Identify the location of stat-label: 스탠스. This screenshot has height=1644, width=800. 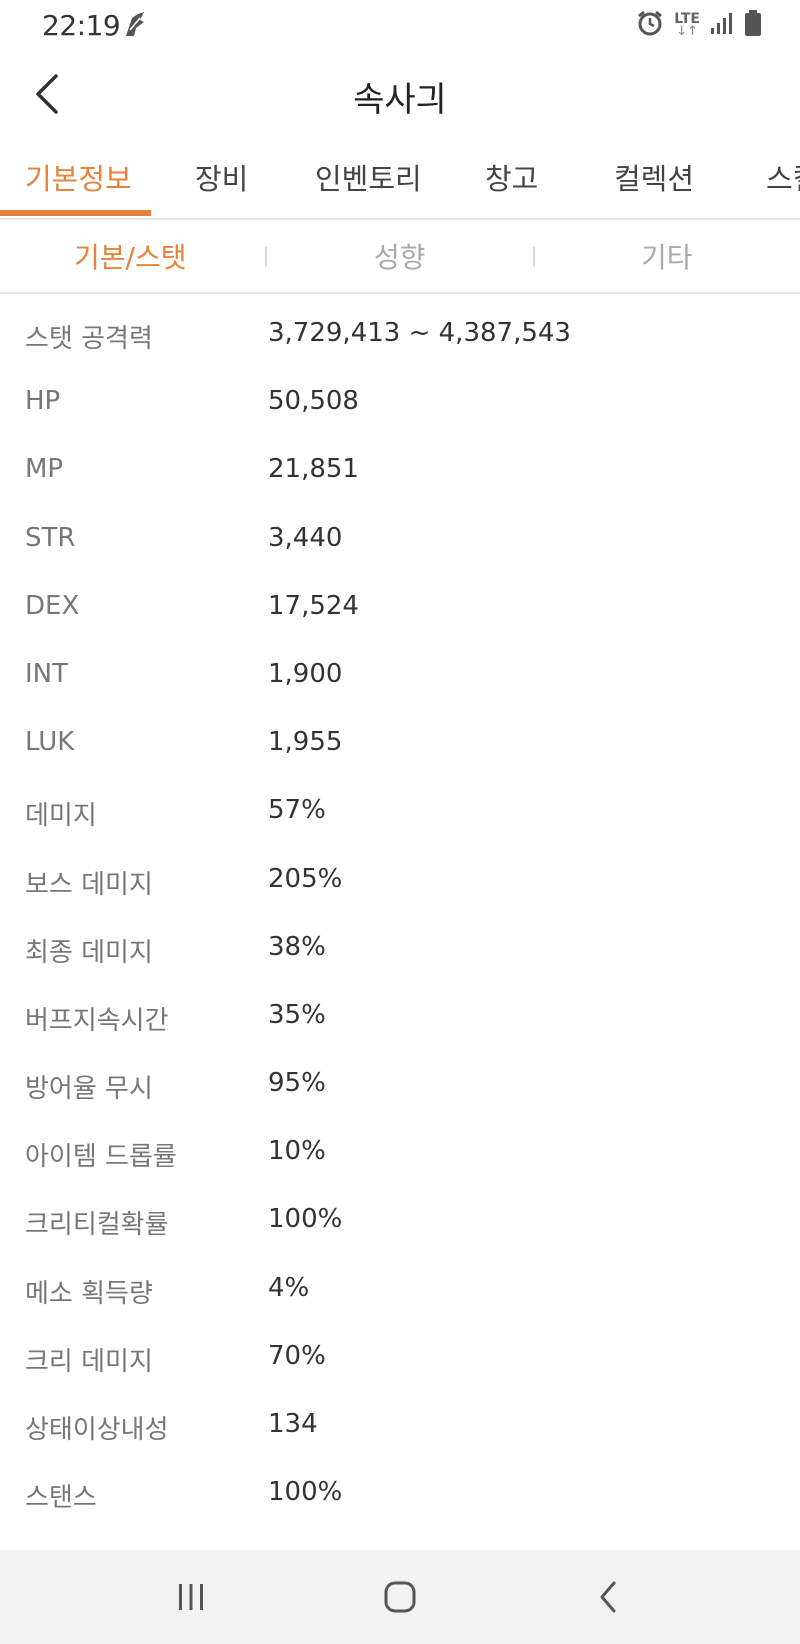
(61, 1498).